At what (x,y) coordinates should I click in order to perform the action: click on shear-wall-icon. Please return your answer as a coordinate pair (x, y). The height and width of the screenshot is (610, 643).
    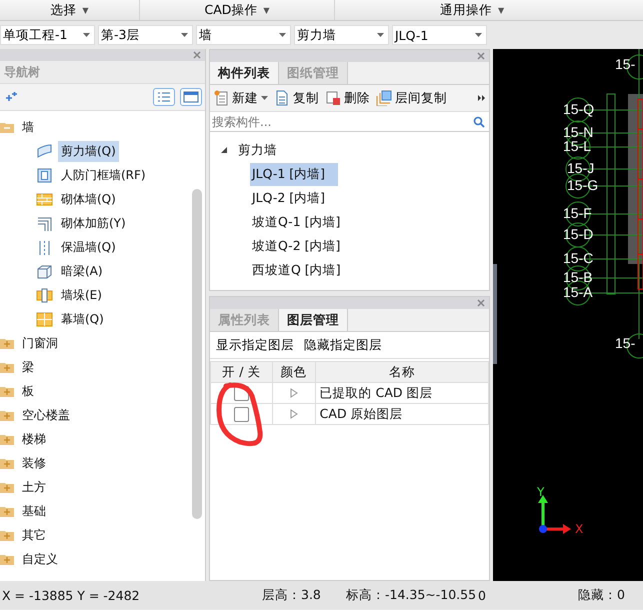
    Looking at the image, I should click on (44, 151).